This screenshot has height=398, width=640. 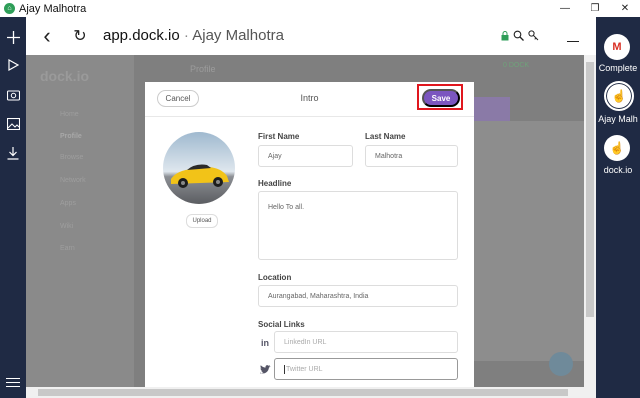 What do you see at coordinates (265, 369) in the screenshot?
I see `twitter-icon` at bounding box center [265, 369].